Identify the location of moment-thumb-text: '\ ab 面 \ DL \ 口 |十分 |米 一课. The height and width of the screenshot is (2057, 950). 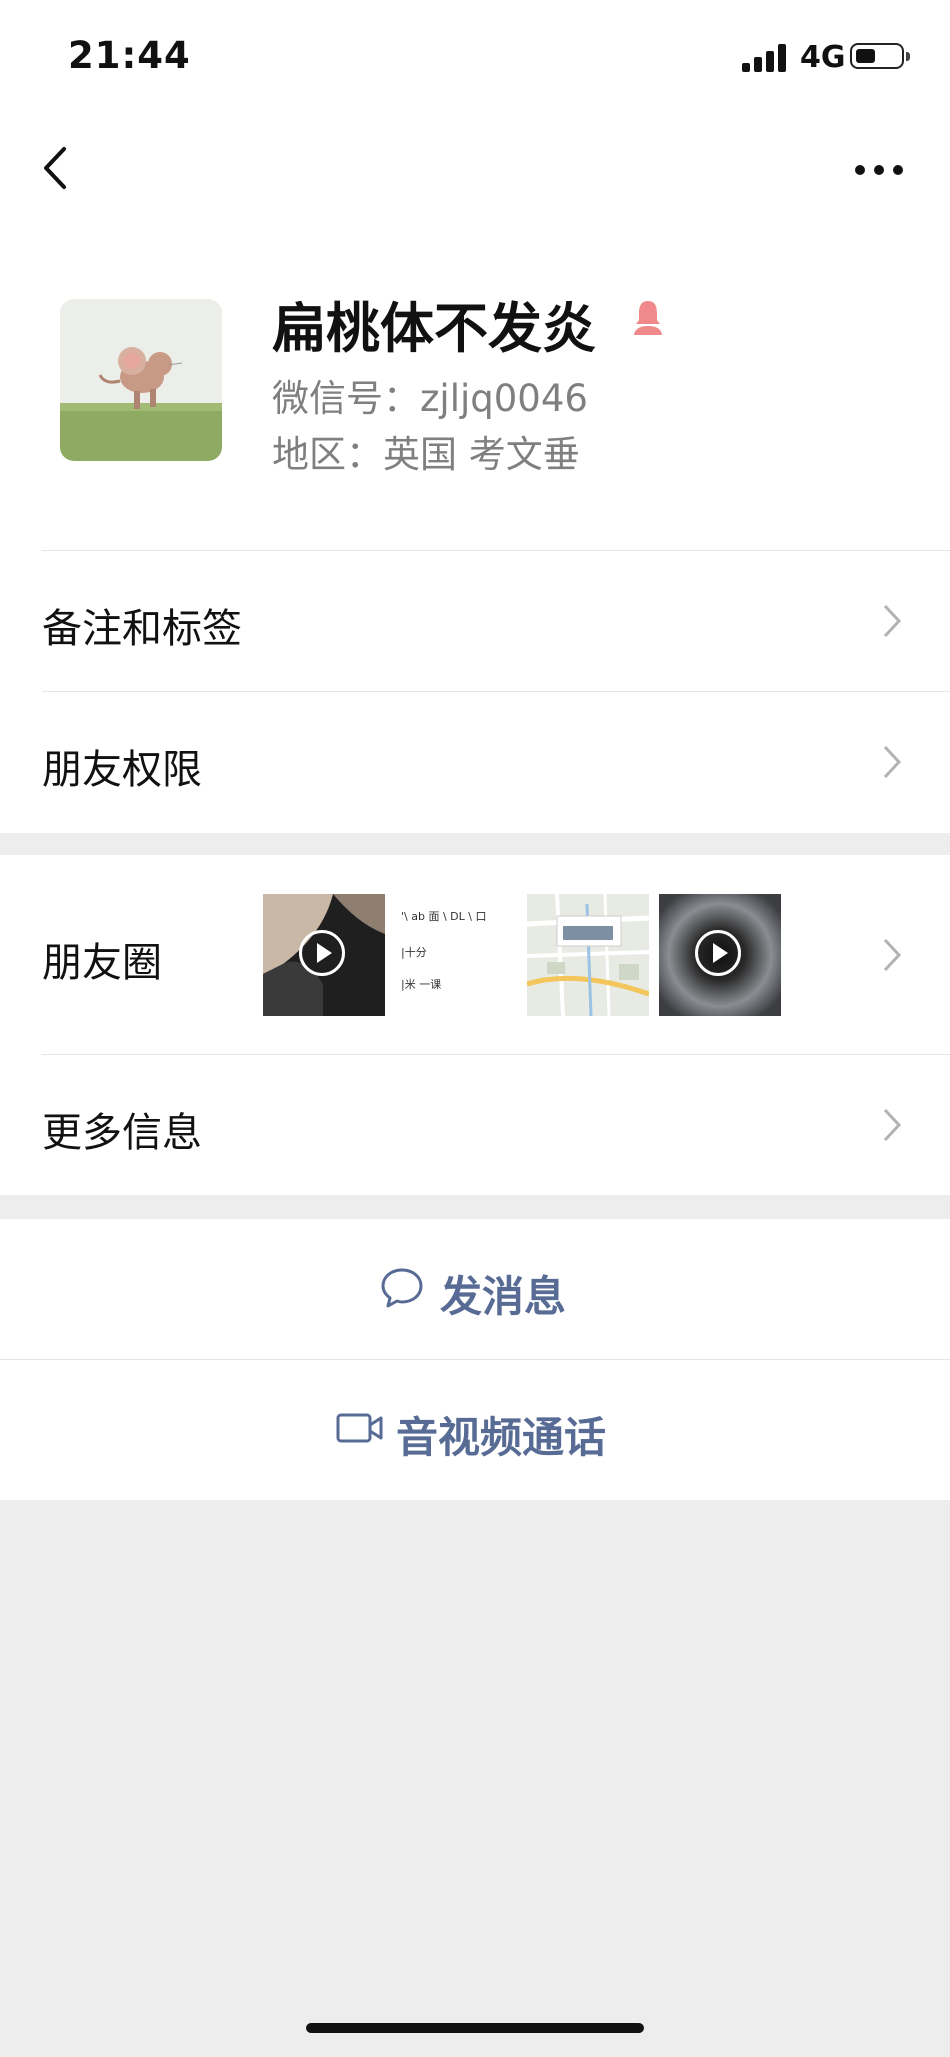
(456, 955).